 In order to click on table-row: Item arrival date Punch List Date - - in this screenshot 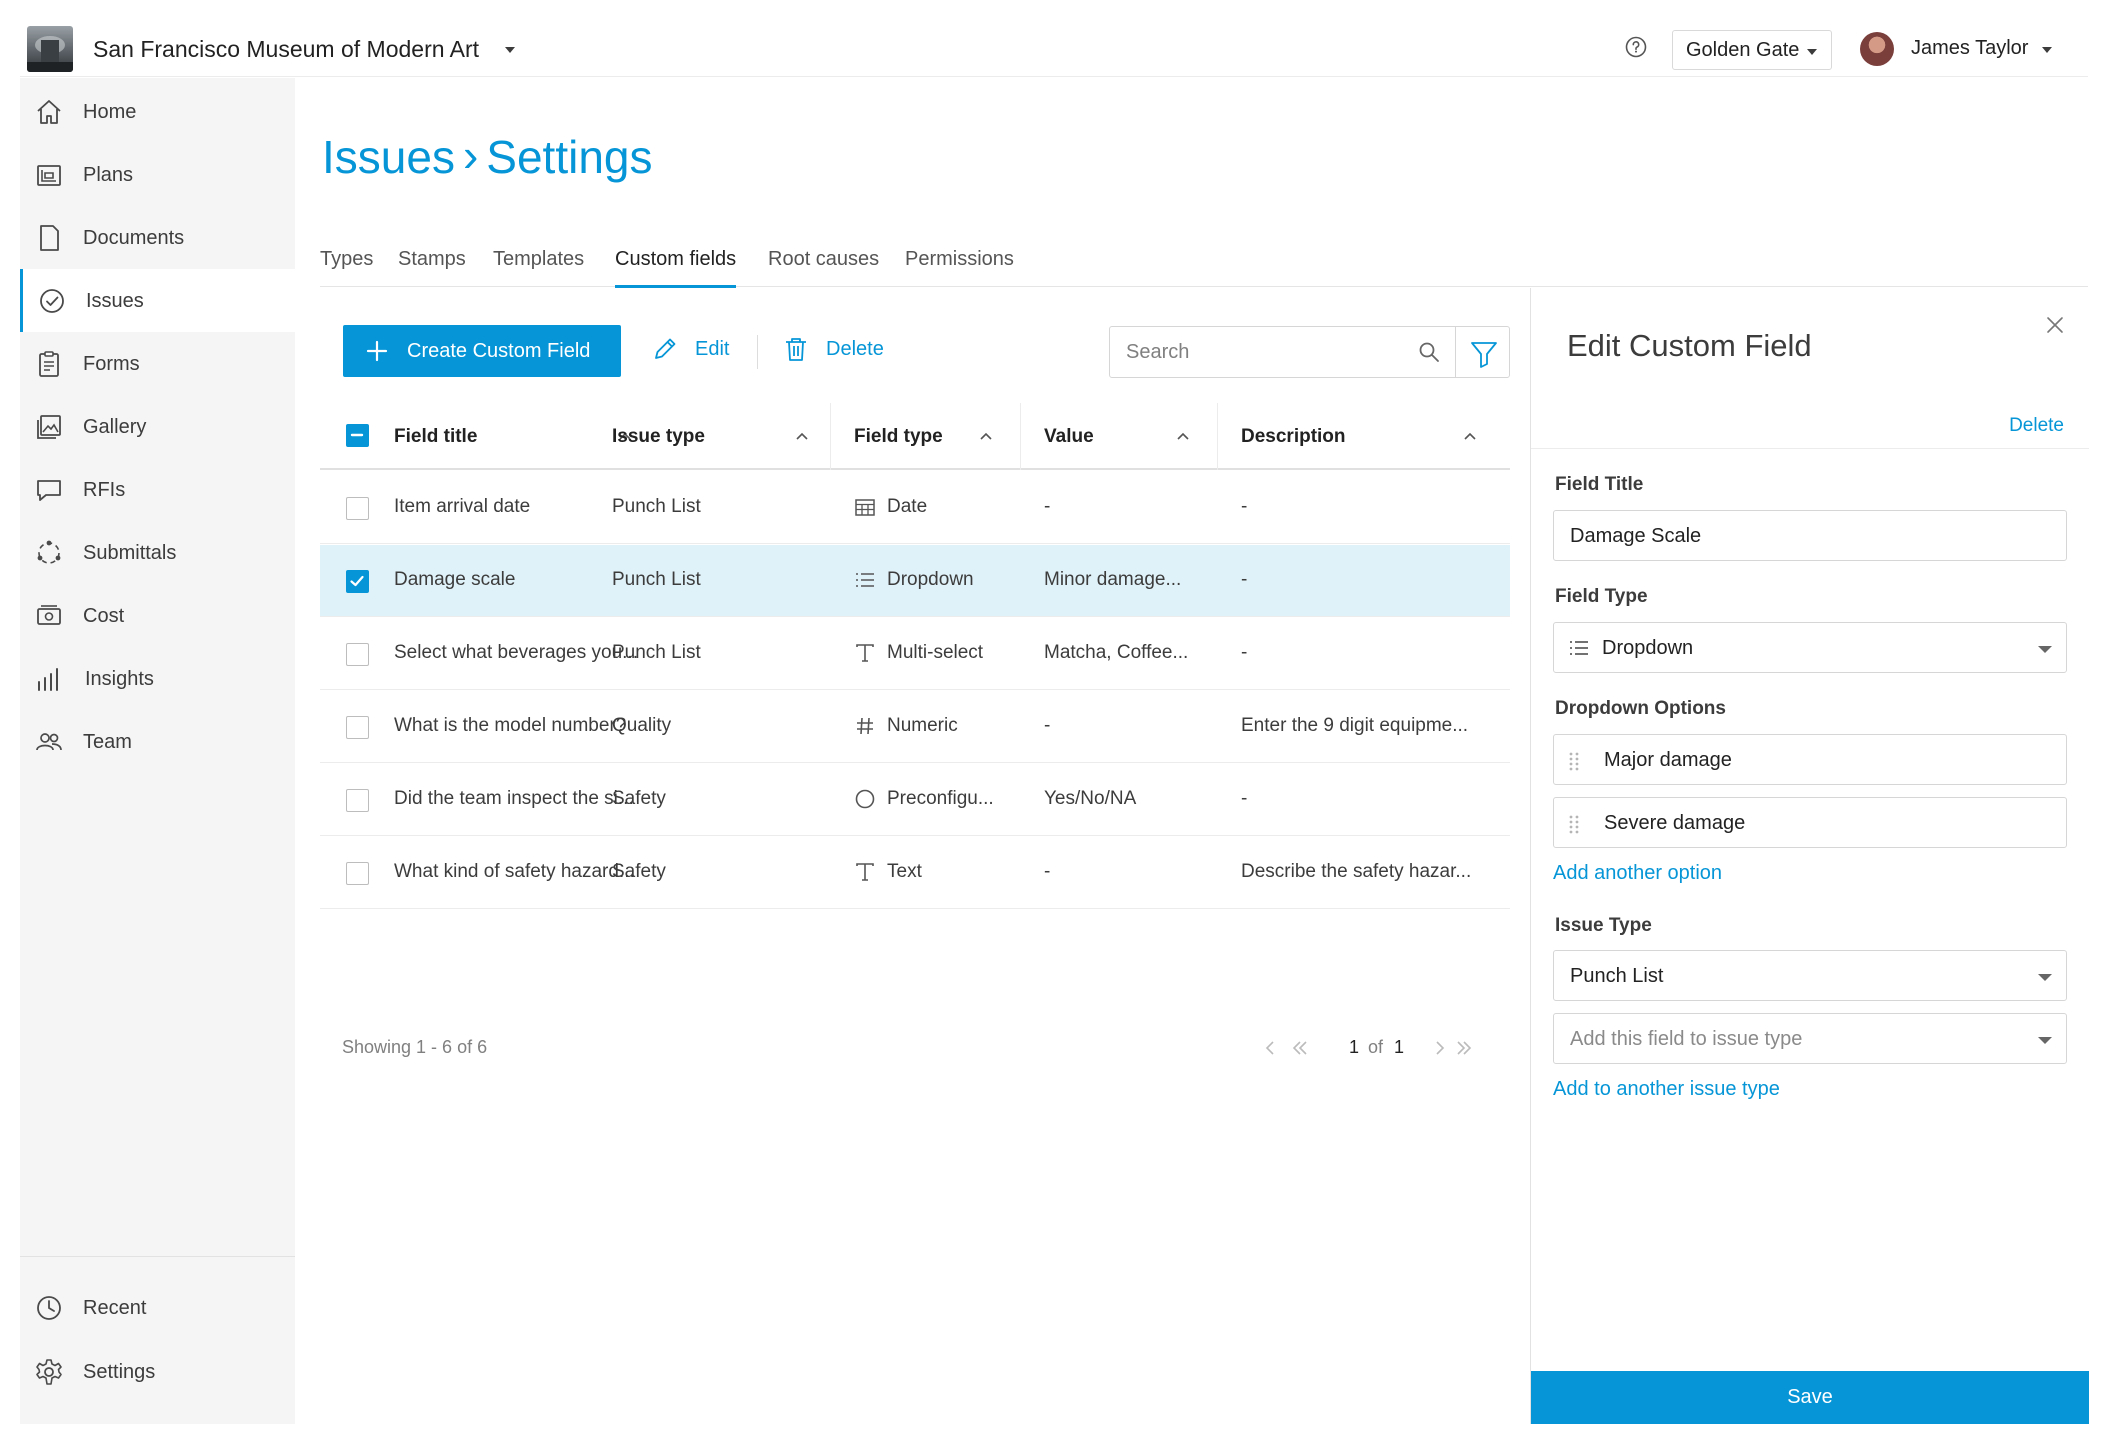, I will do `click(915, 508)`.